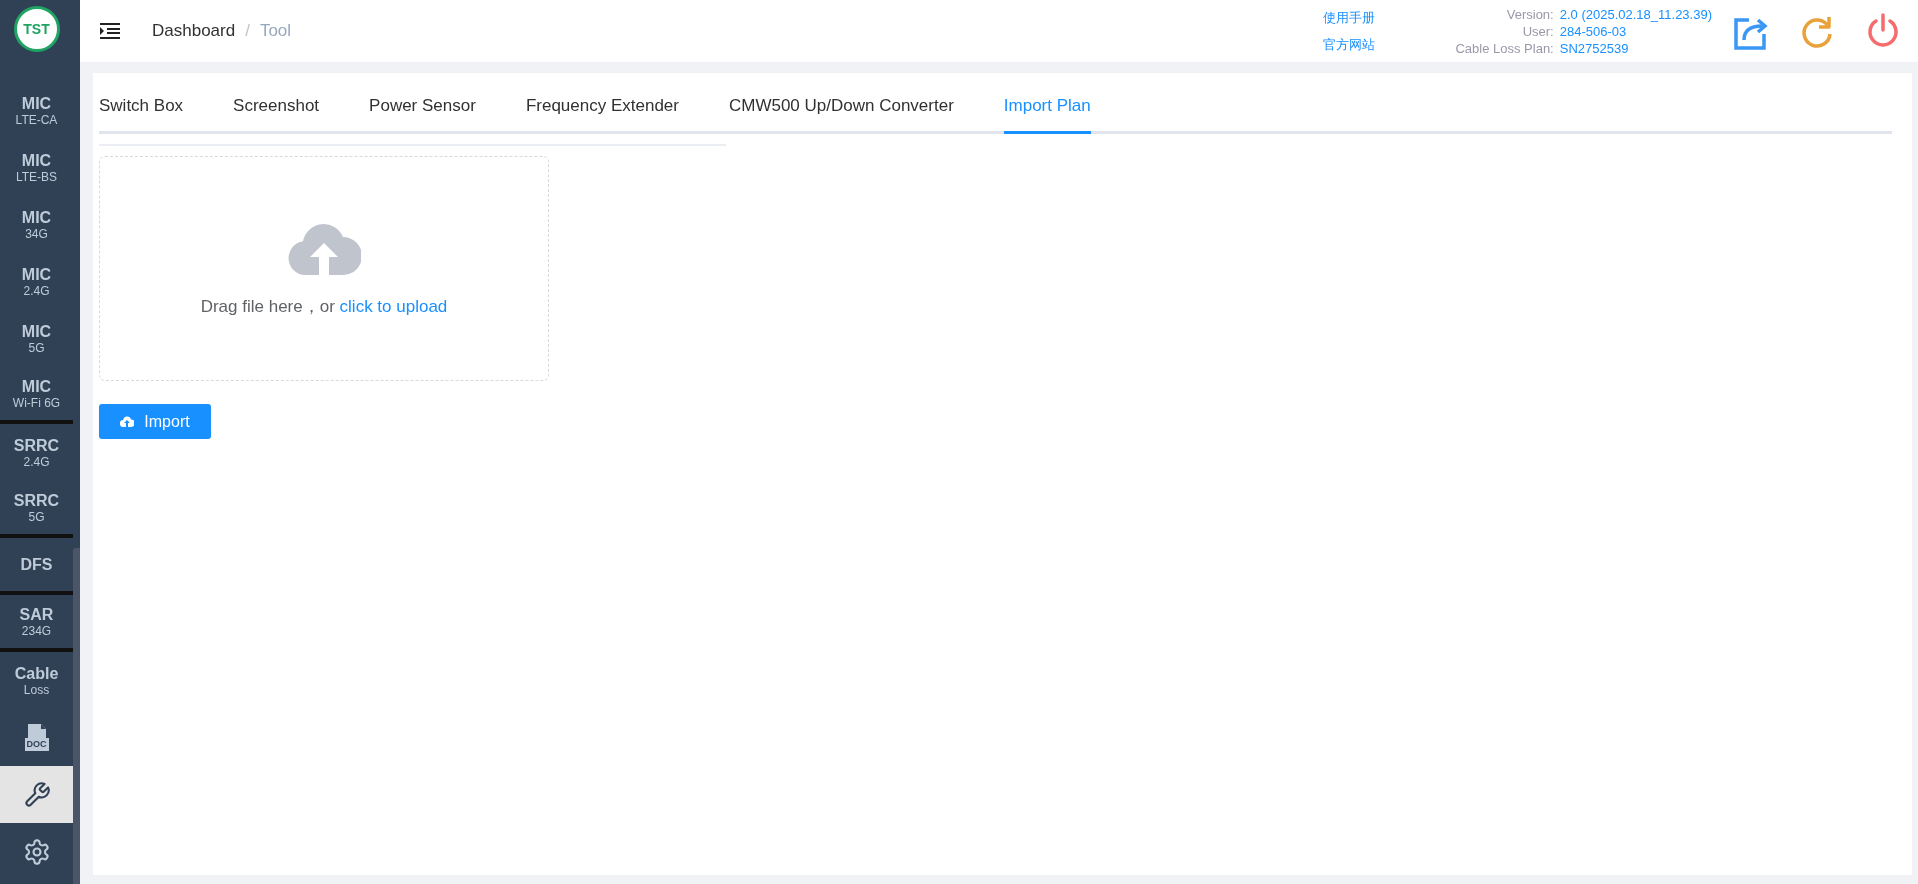  I want to click on tab: CMW500 Up/Down Converter, so click(841, 115).